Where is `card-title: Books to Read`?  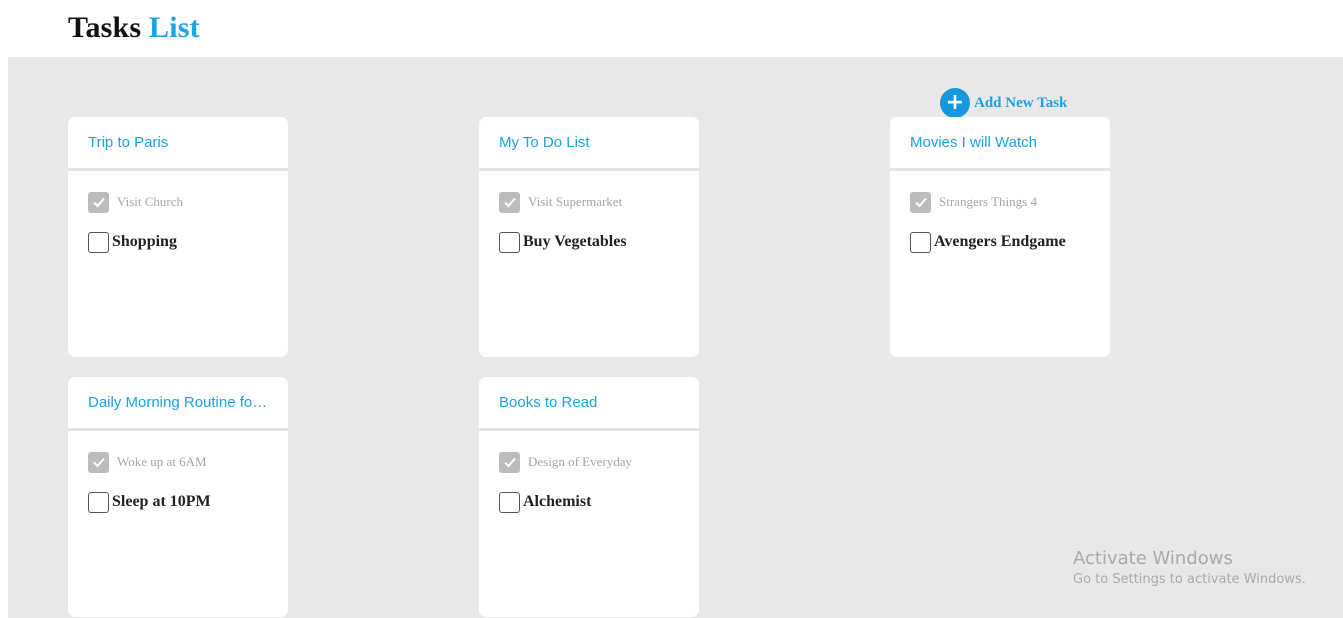 card-title: Books to Read is located at coordinates (548, 402).